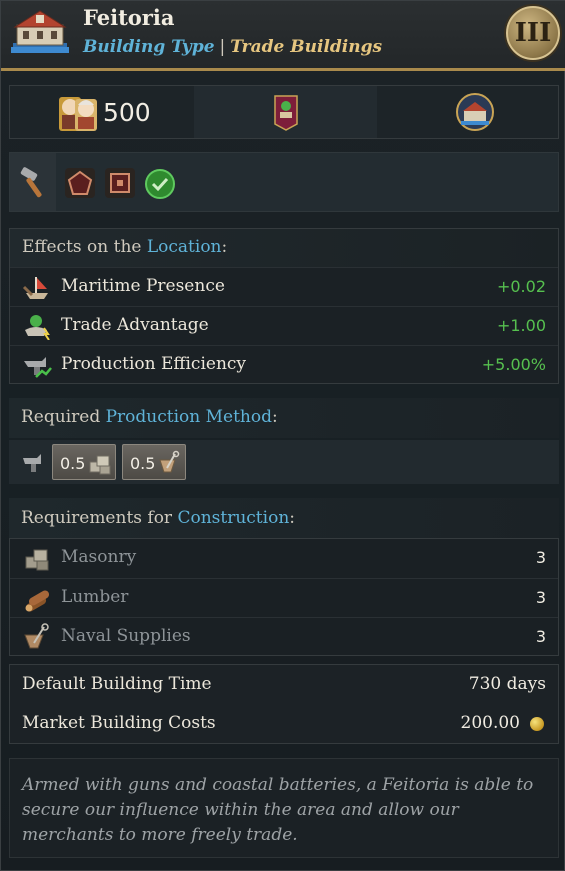  What do you see at coordinates (35, 183) in the screenshot?
I see `hammer-icon` at bounding box center [35, 183].